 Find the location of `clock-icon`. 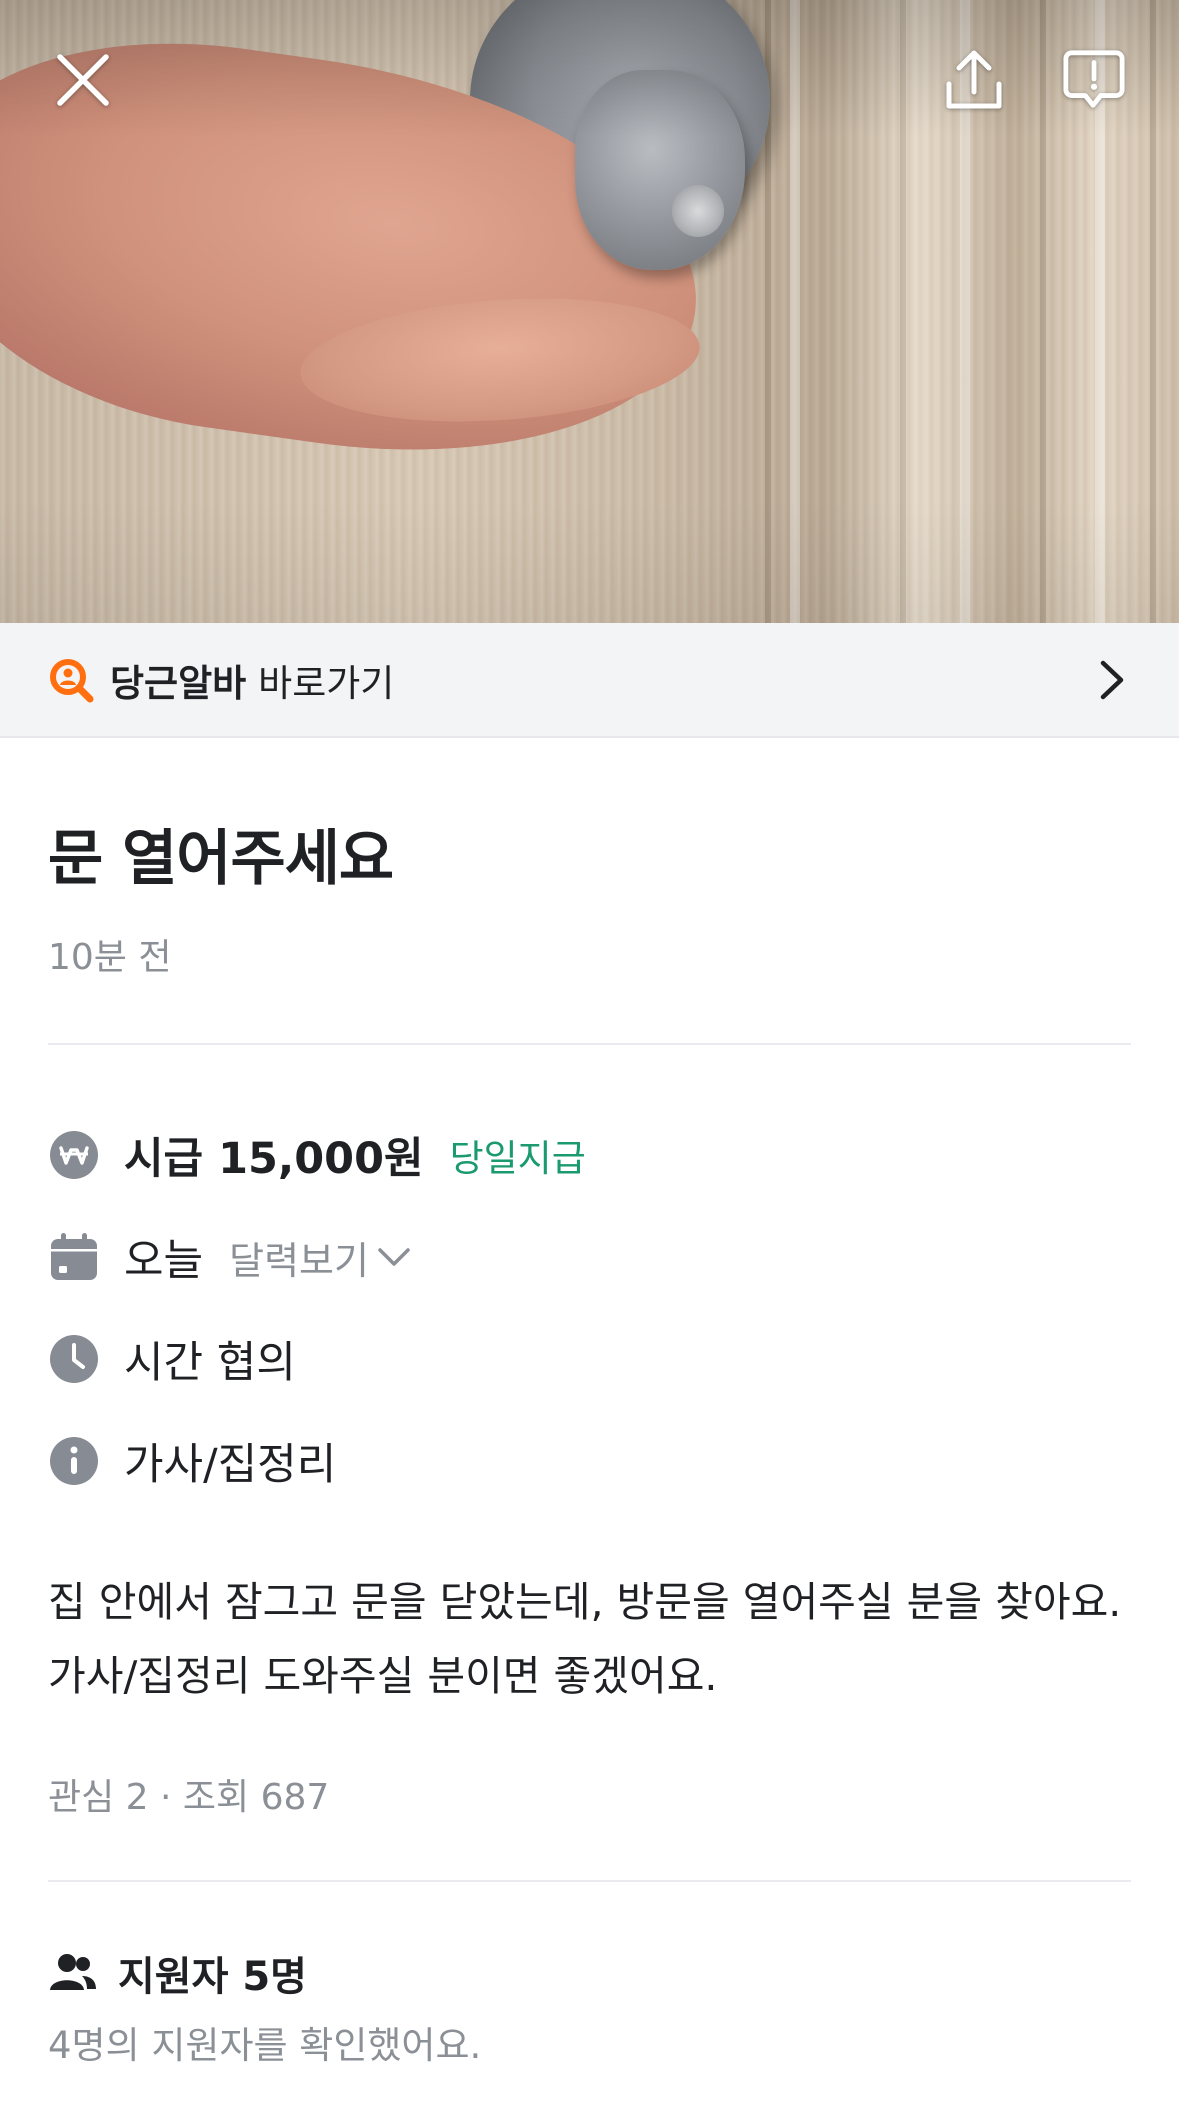

clock-icon is located at coordinates (74, 1359).